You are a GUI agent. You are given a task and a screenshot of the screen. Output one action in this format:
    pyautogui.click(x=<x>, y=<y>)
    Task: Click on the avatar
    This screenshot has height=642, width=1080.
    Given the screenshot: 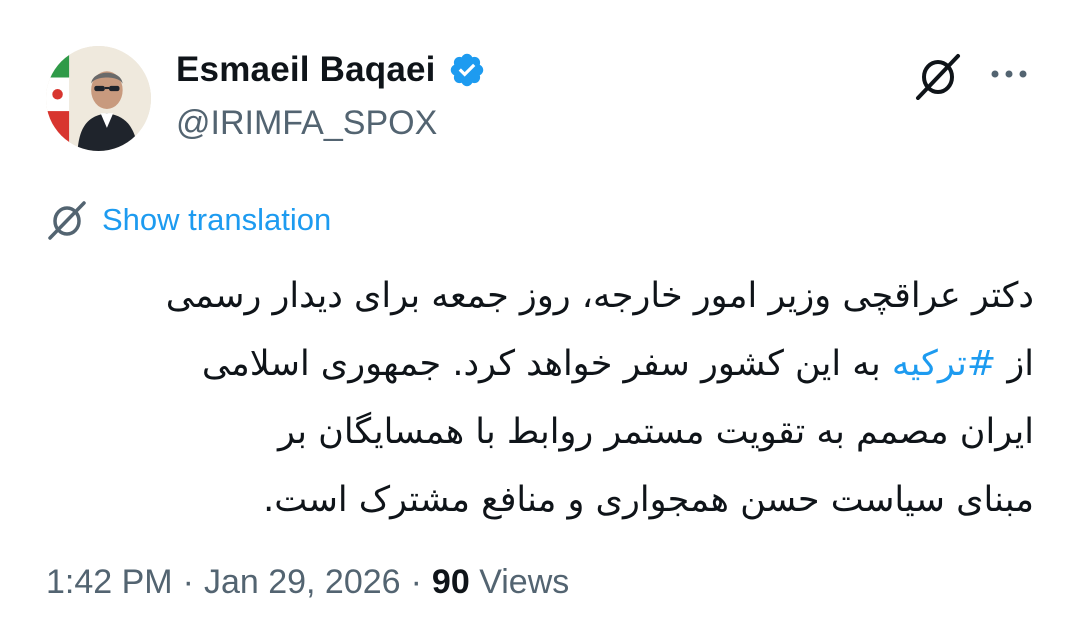 What is the action you would take?
    pyautogui.click(x=98, y=98)
    